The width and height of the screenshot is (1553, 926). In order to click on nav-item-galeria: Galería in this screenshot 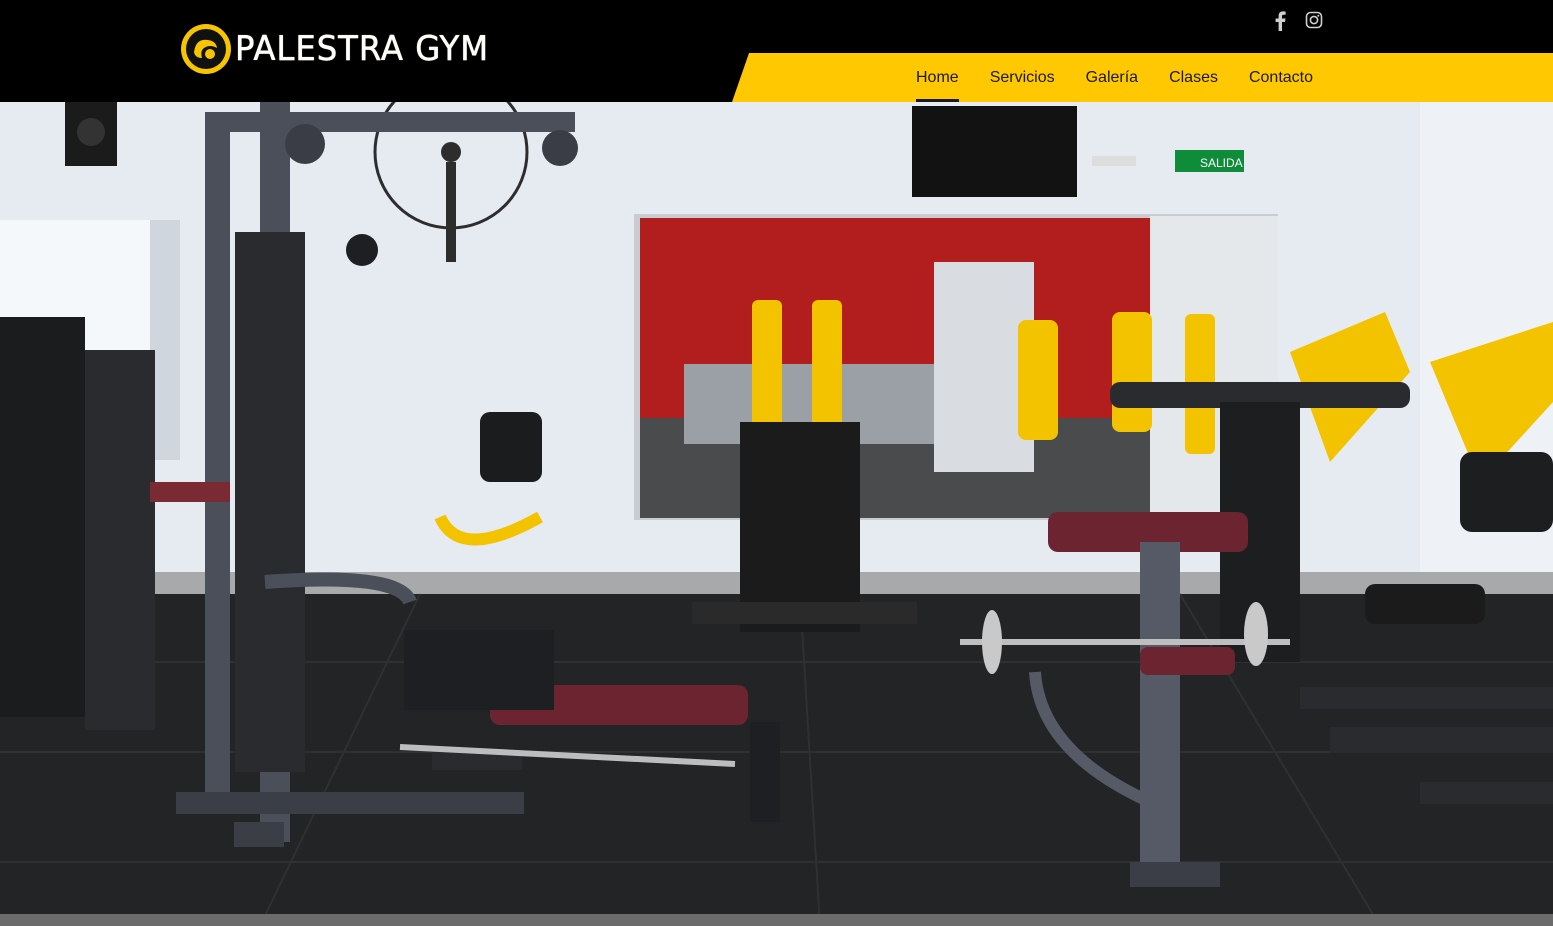, I will do `click(1112, 77)`.